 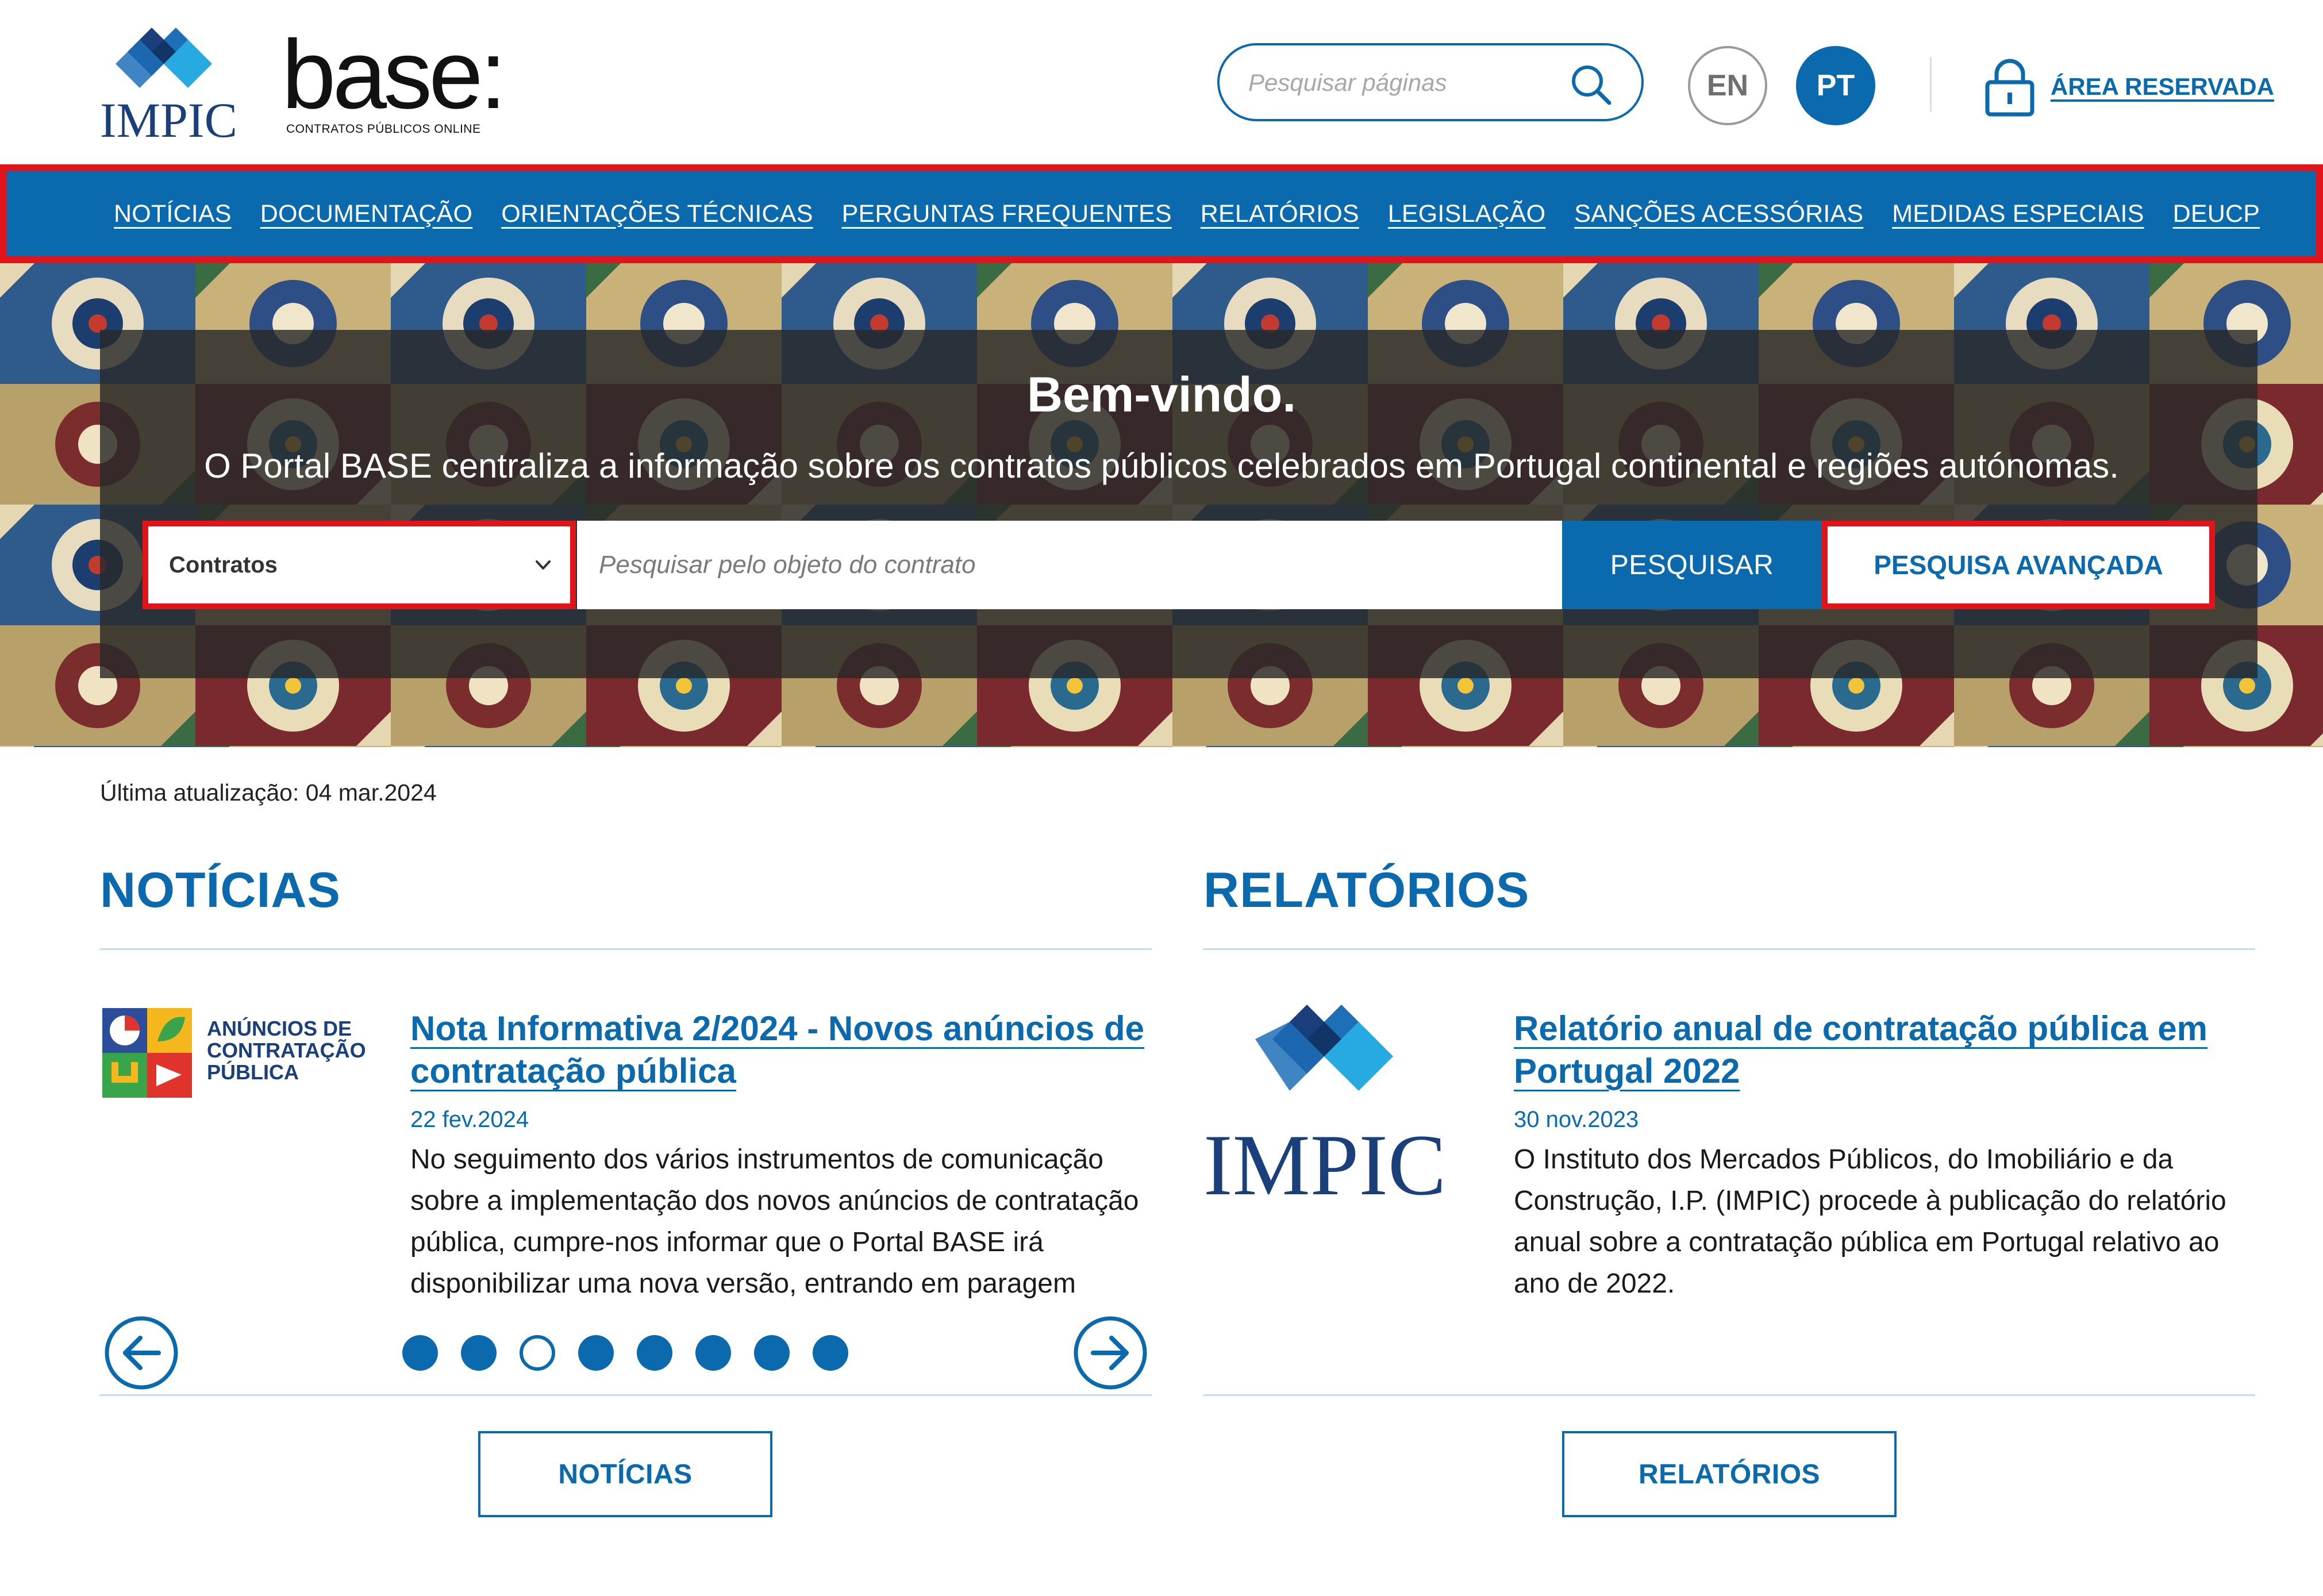 I want to click on nav-item-sancoes-acessorias: SANÇÕES ACESSÓRIAS, so click(x=1718, y=214).